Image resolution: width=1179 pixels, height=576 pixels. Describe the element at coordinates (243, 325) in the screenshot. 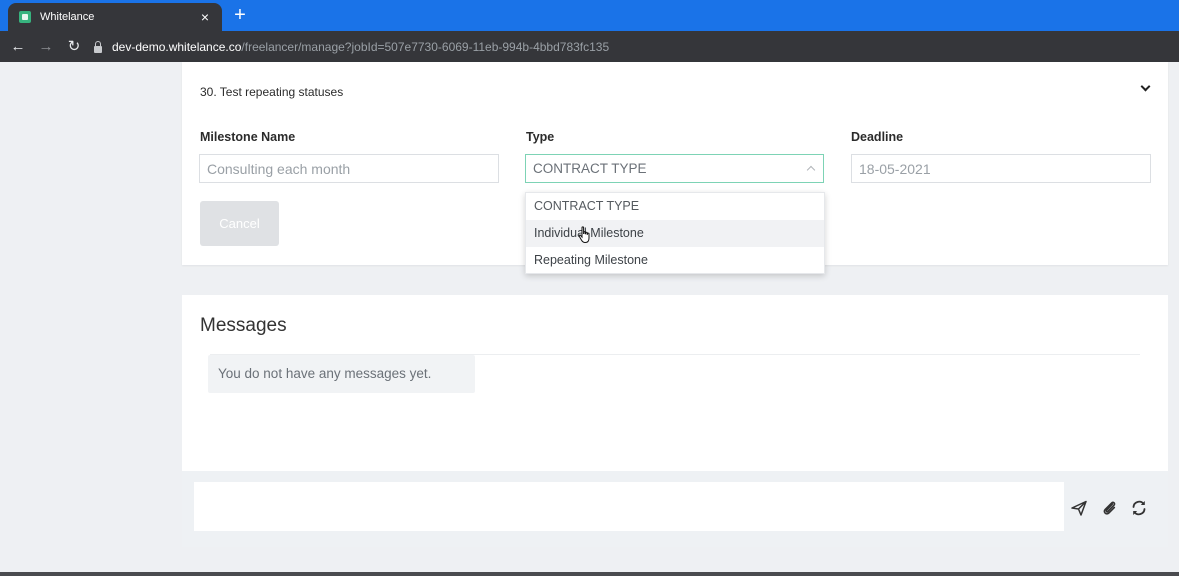

I see `messages-title: Messages` at that location.